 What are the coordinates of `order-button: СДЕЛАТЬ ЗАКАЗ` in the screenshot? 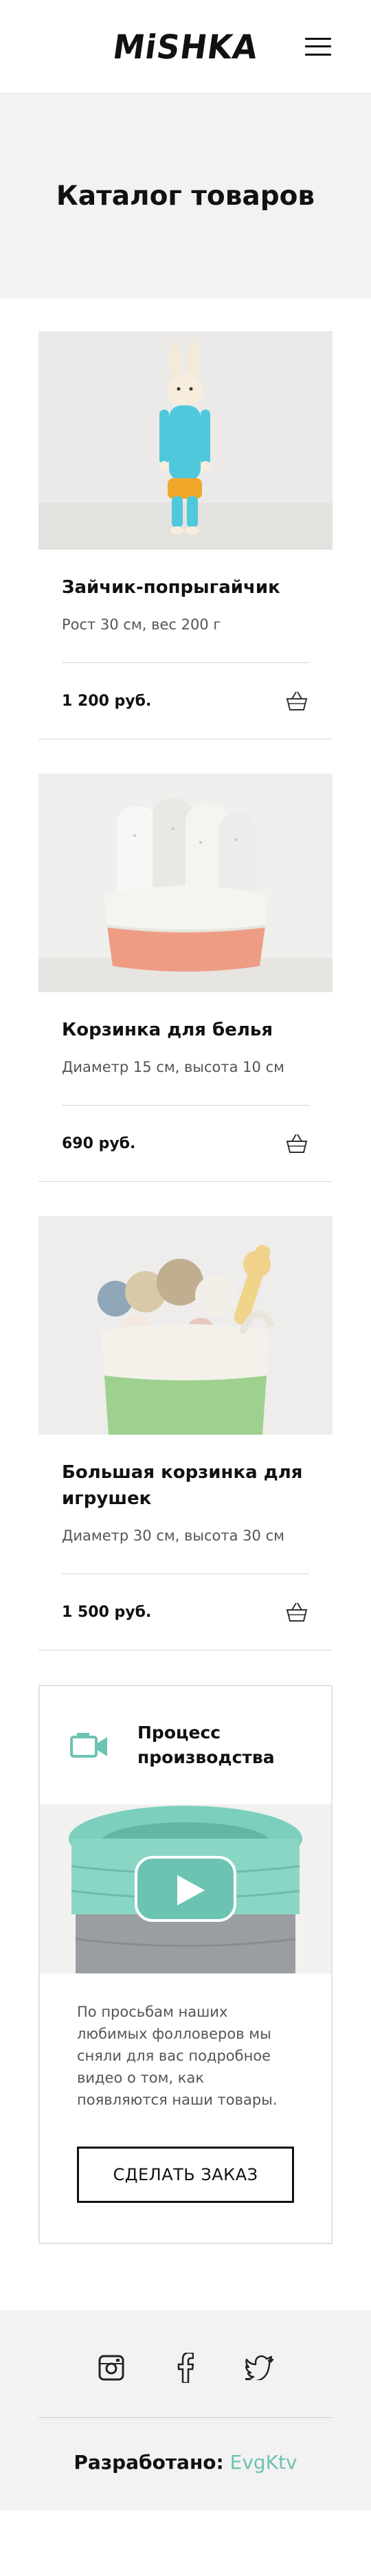 It's located at (185, 2175).